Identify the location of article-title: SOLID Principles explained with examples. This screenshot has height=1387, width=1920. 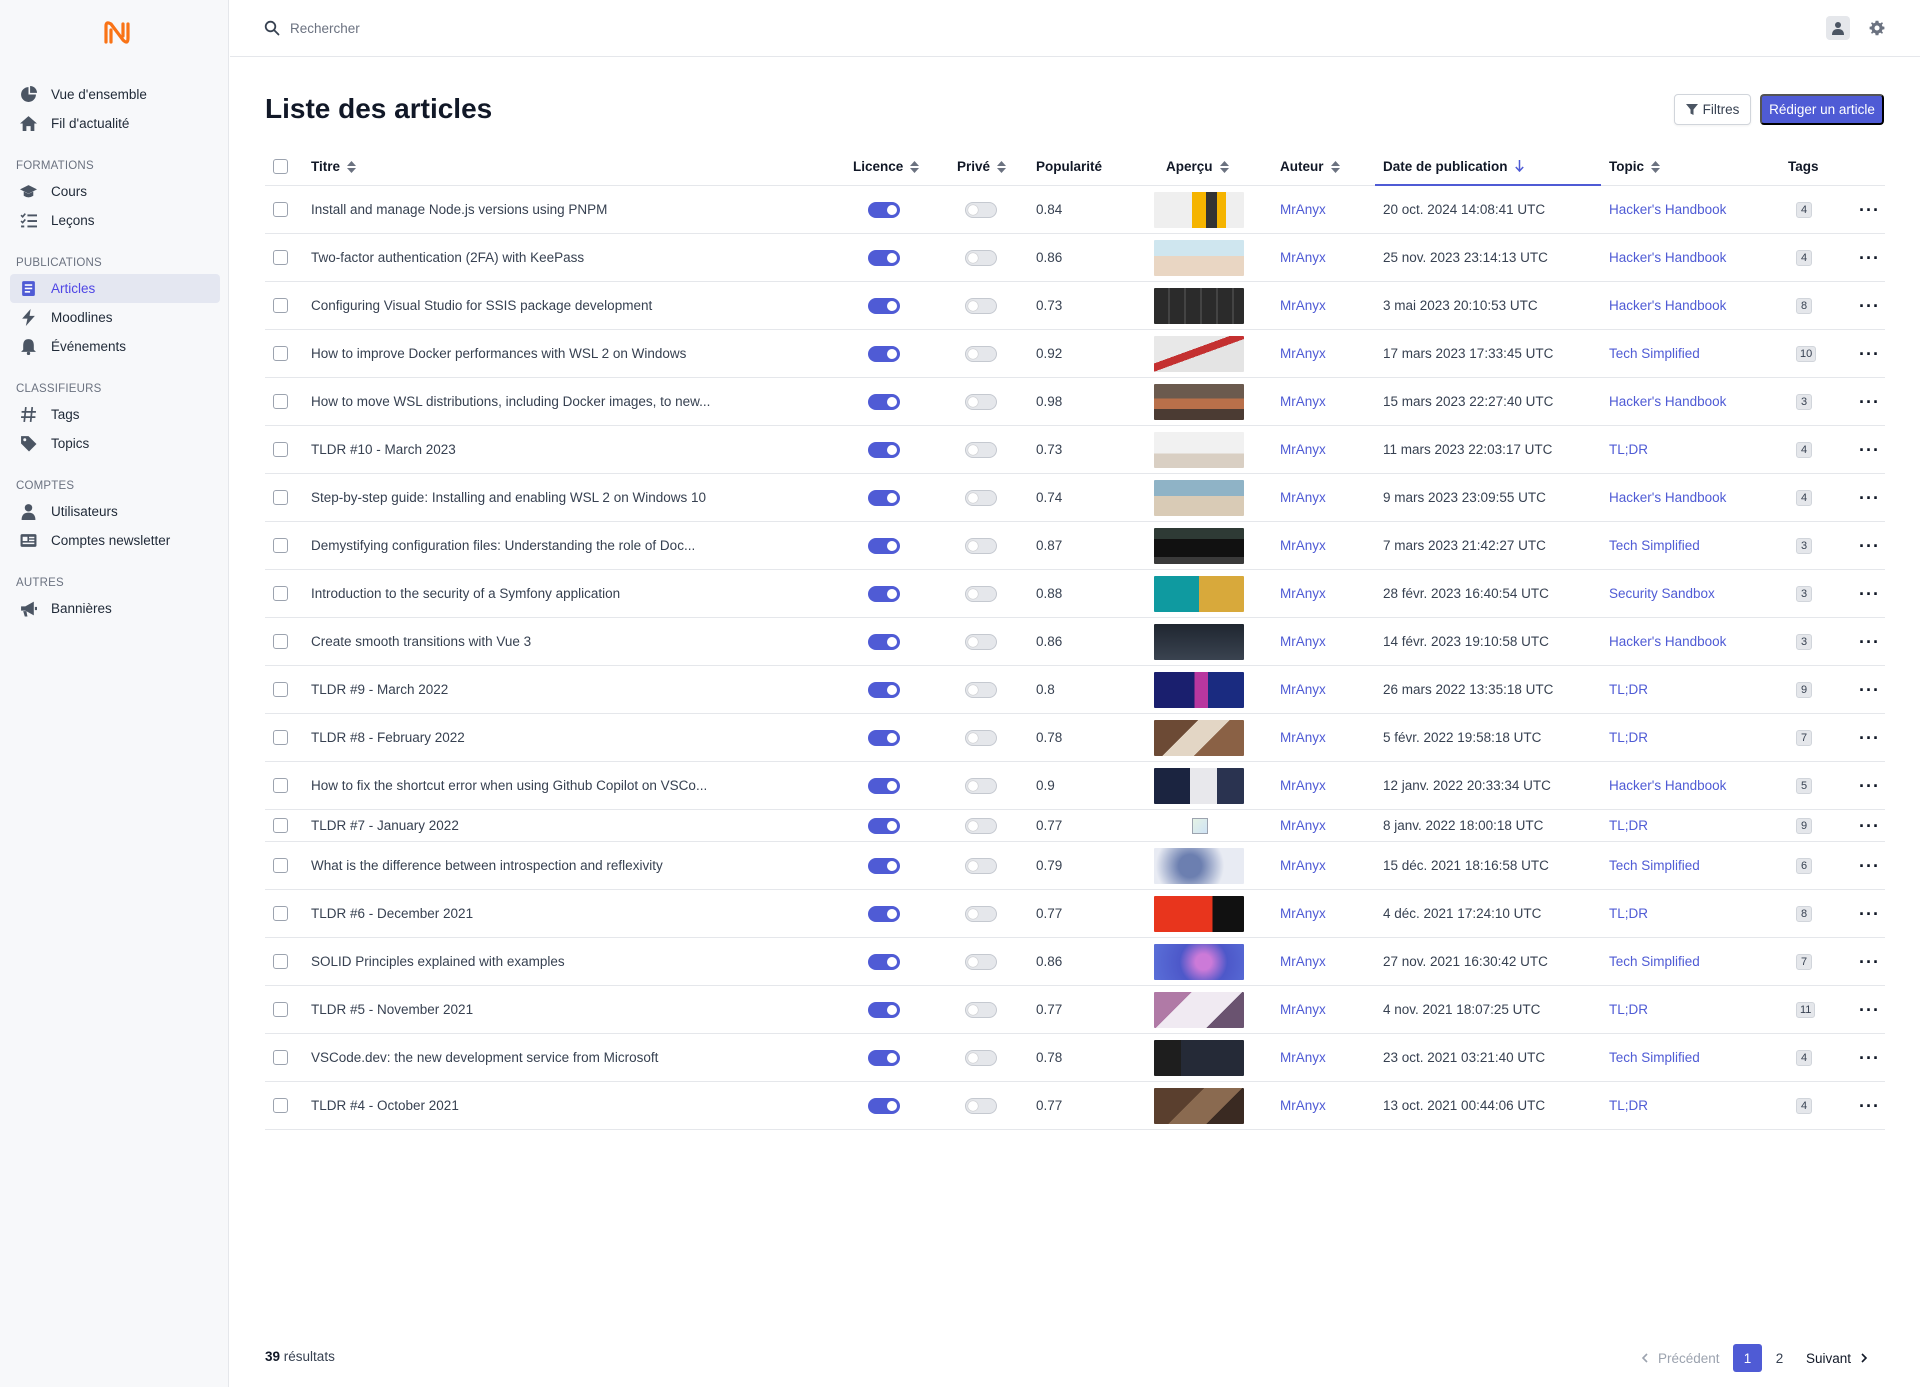
(438, 961).